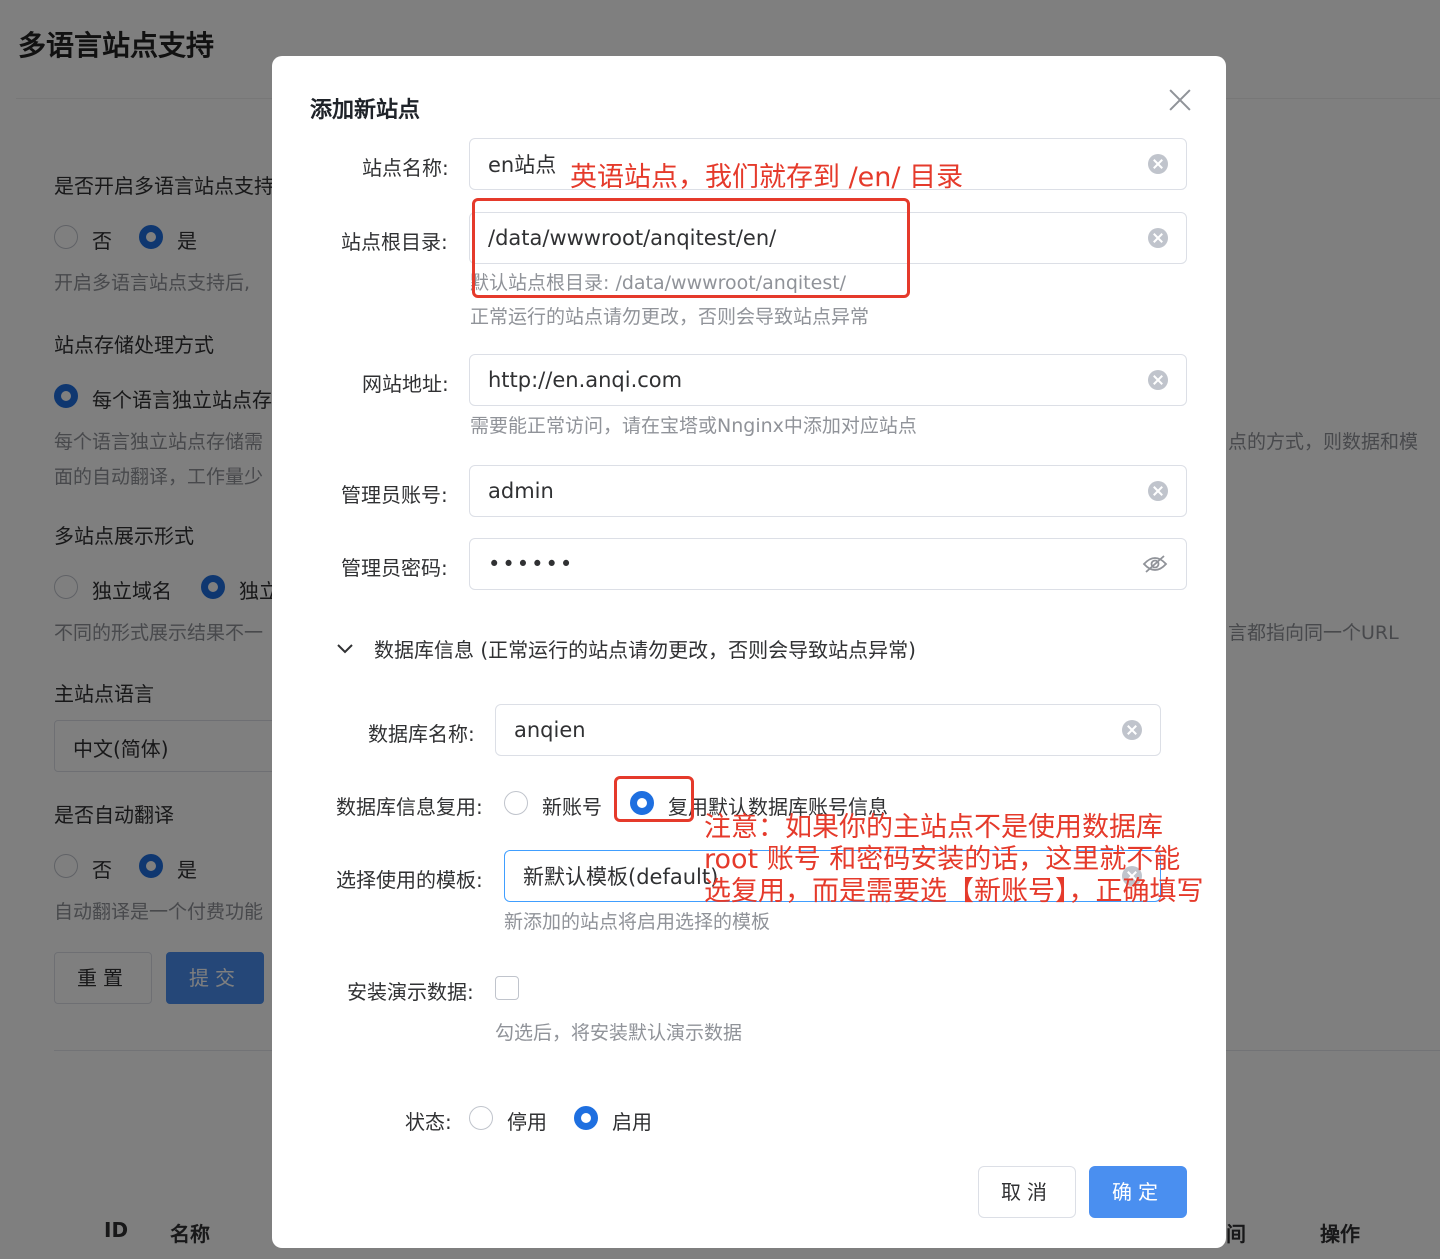  Describe the element at coordinates (421, 734) in the screenshot. I see `db-name-label: 数据库名称:` at that location.